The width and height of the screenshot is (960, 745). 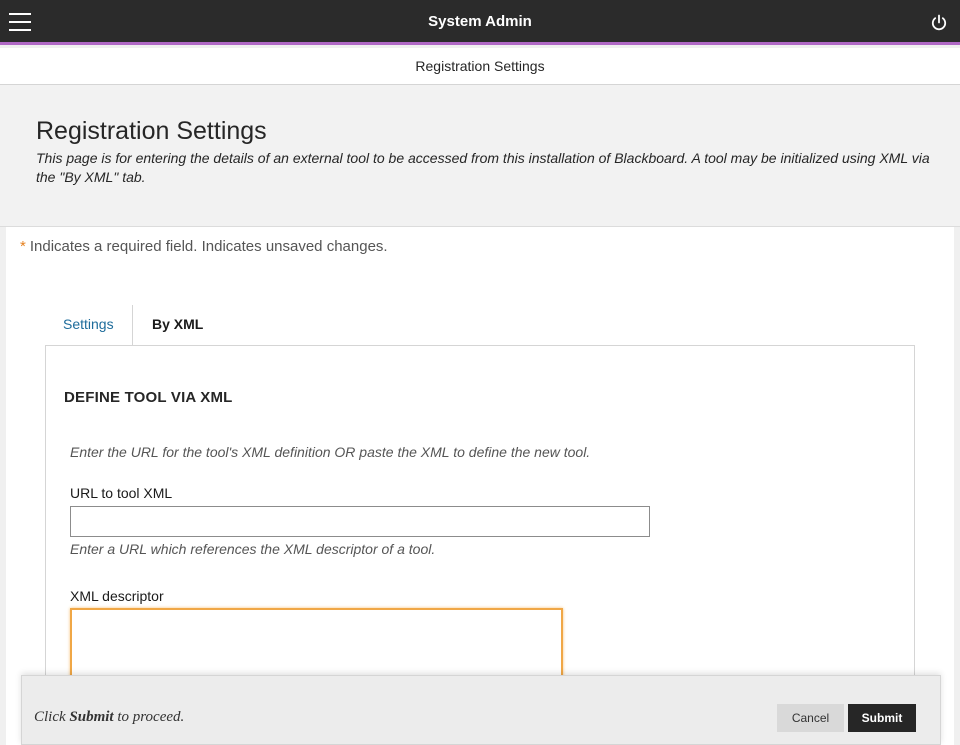 I want to click on top-nav-bar: System Admin, so click(x=480, y=22).